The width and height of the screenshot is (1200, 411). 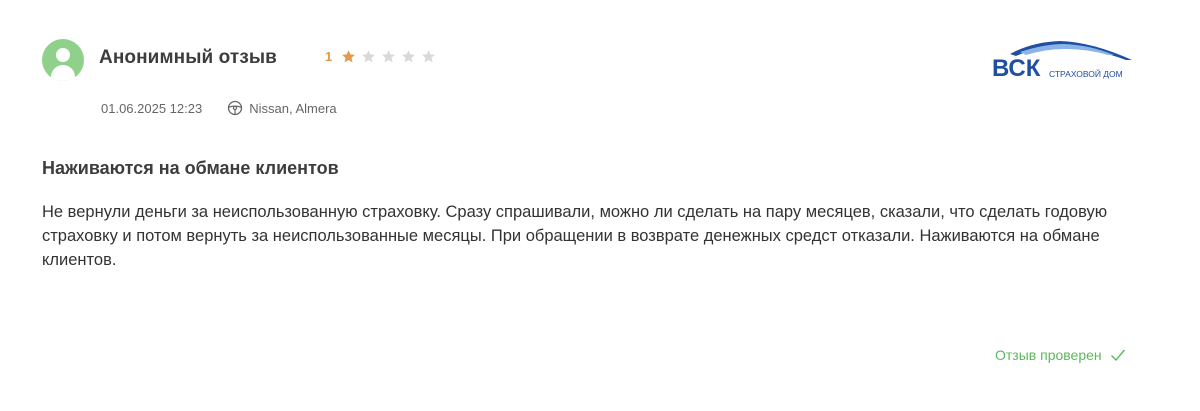 What do you see at coordinates (1062, 61) in the screenshot?
I see `company-logo: ВСК СТРАХОВОЙ ДОМ` at bounding box center [1062, 61].